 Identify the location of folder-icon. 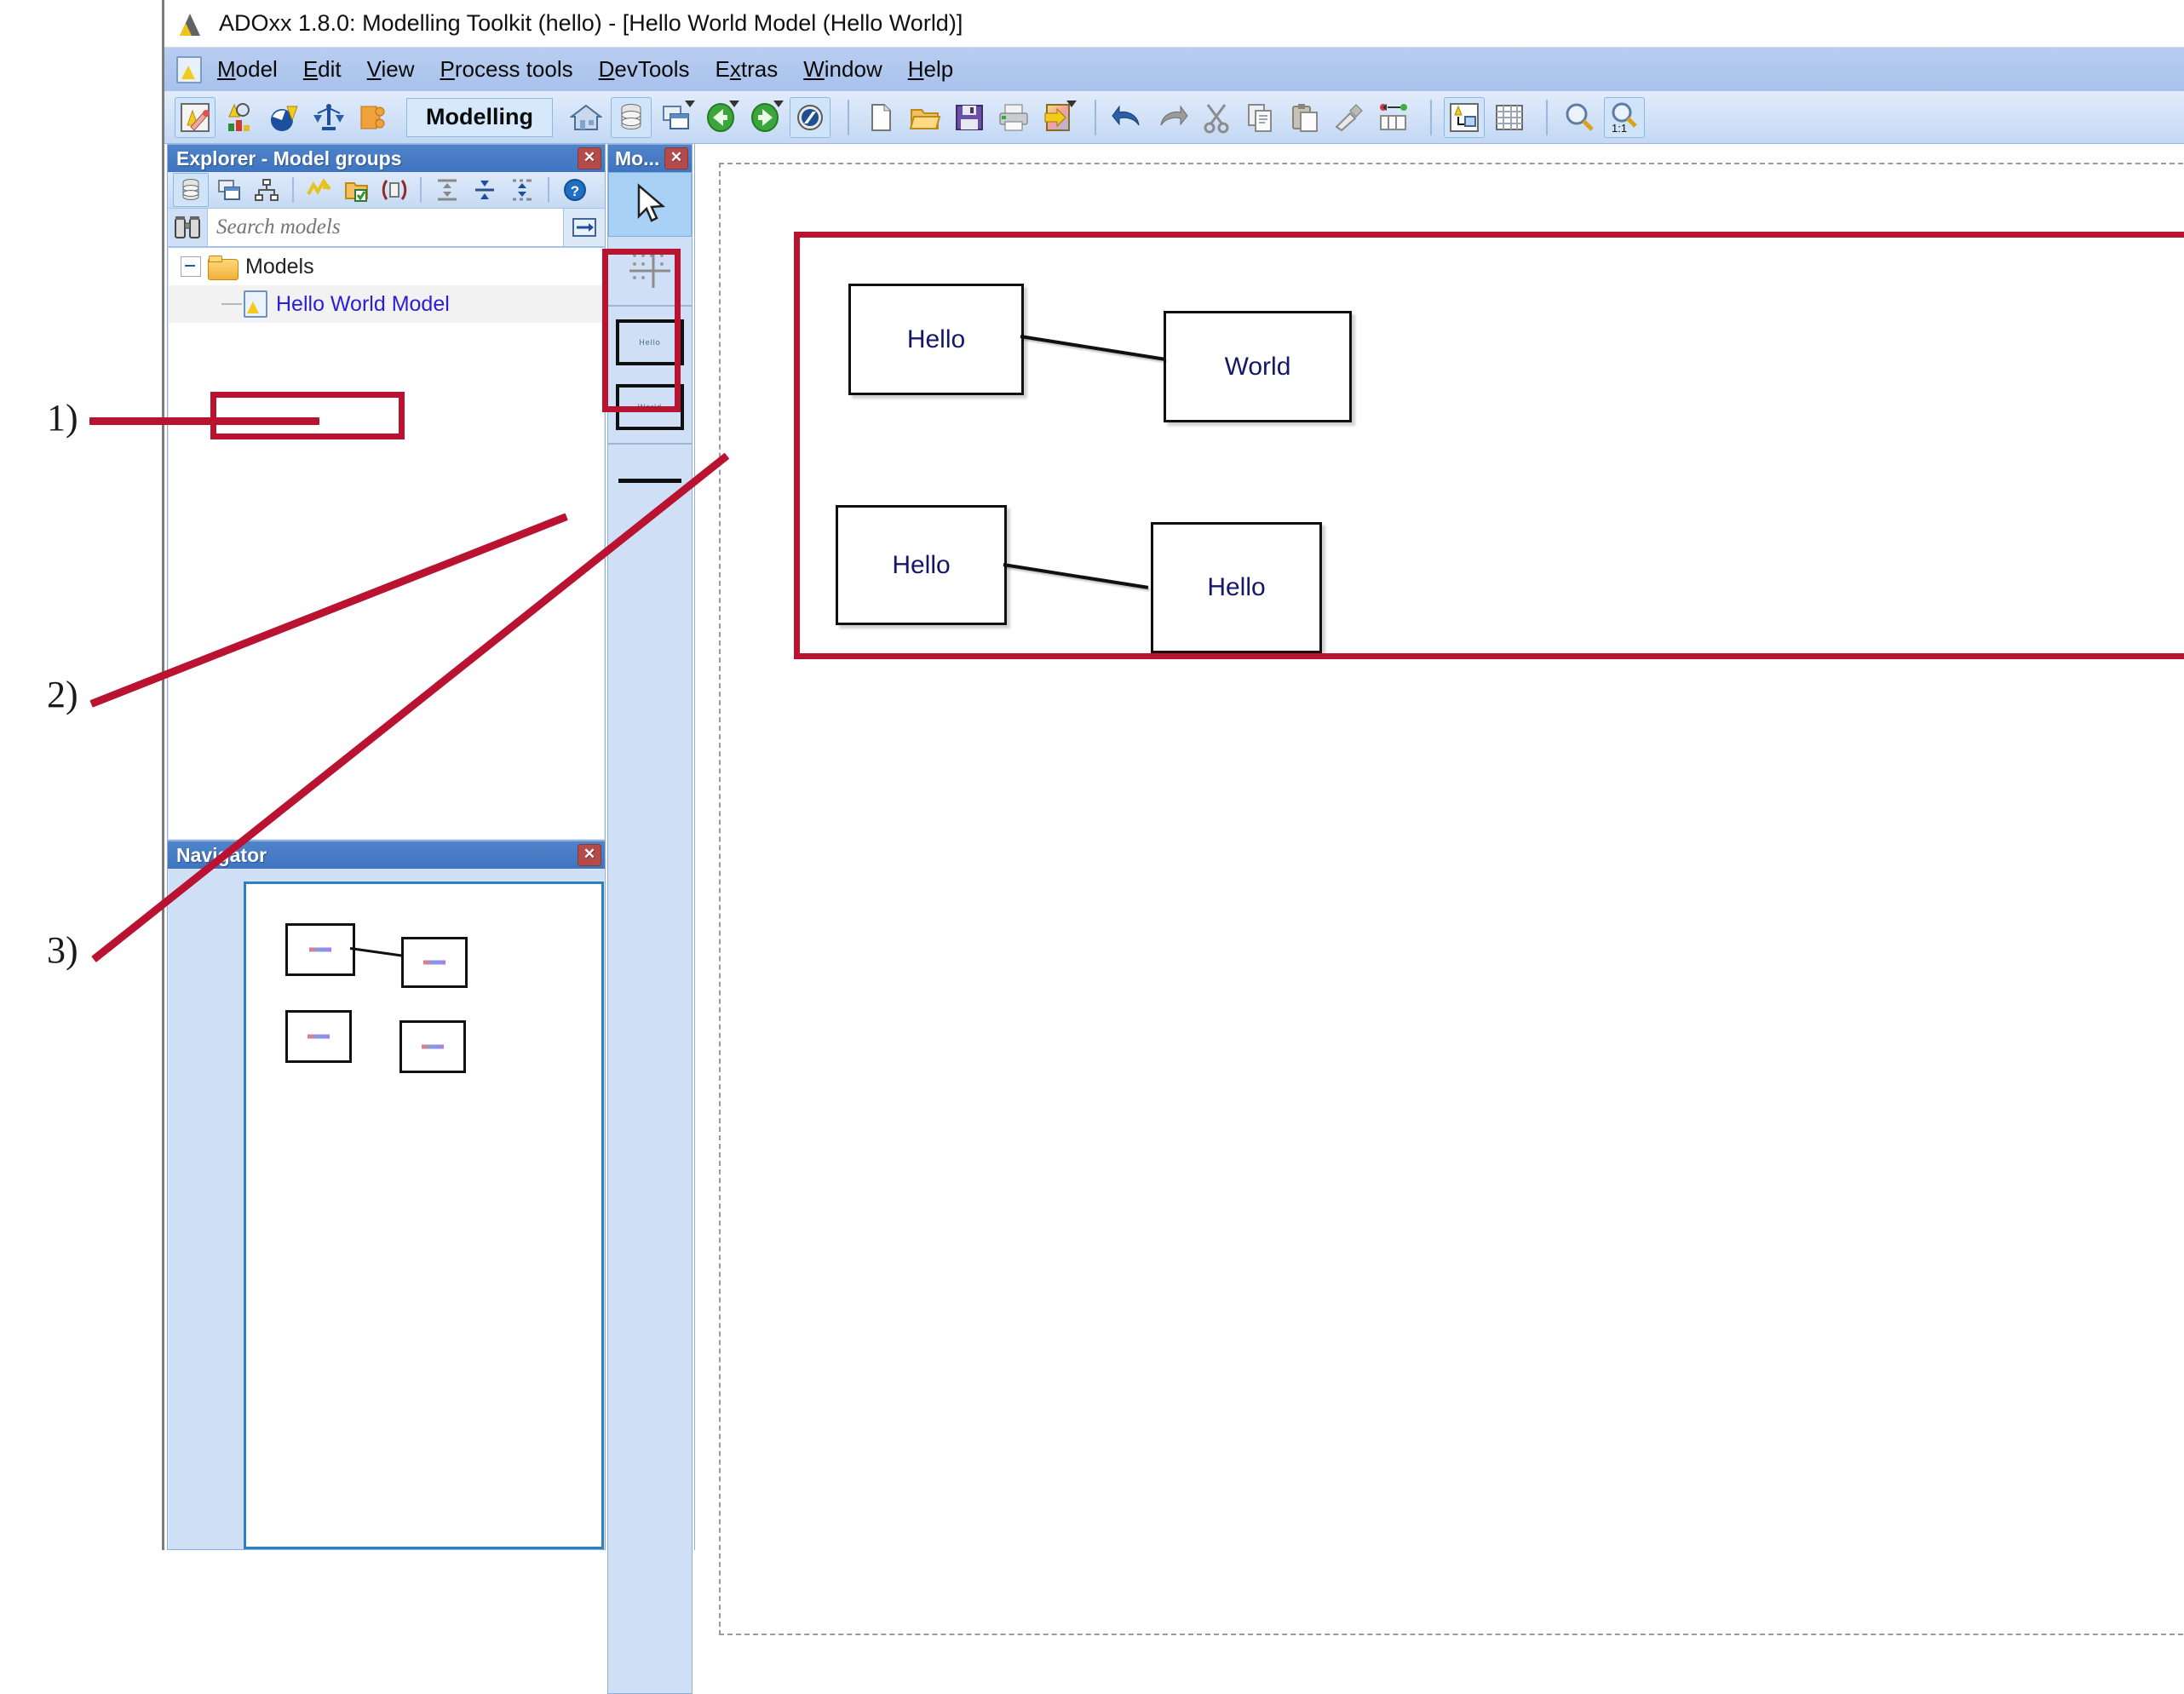
(223, 267).